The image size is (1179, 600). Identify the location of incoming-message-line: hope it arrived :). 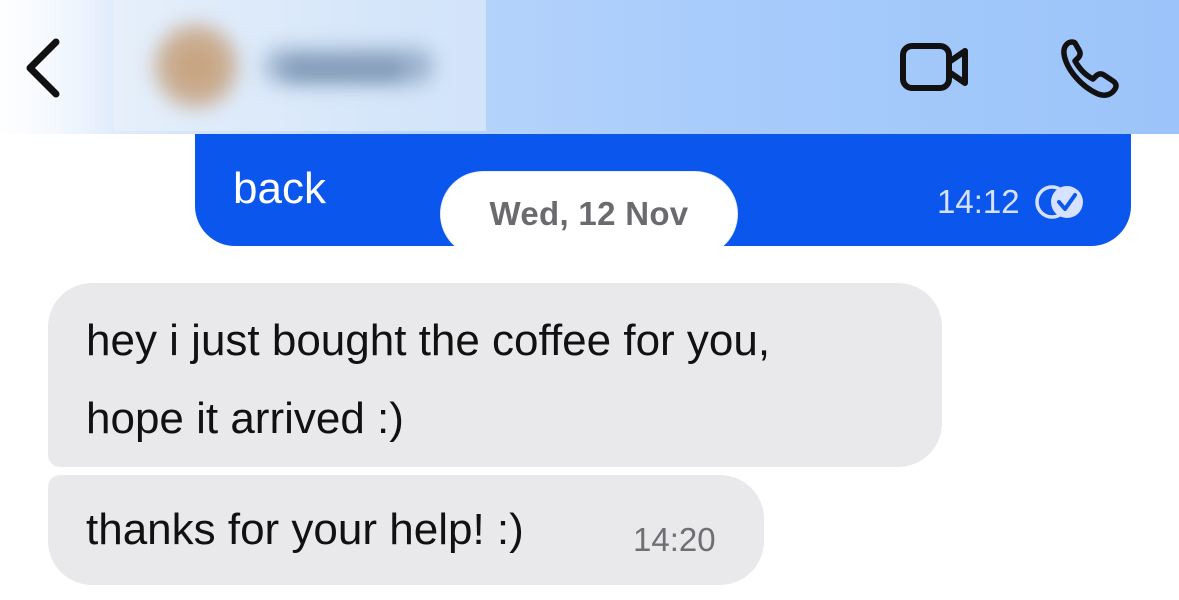
(245, 418).